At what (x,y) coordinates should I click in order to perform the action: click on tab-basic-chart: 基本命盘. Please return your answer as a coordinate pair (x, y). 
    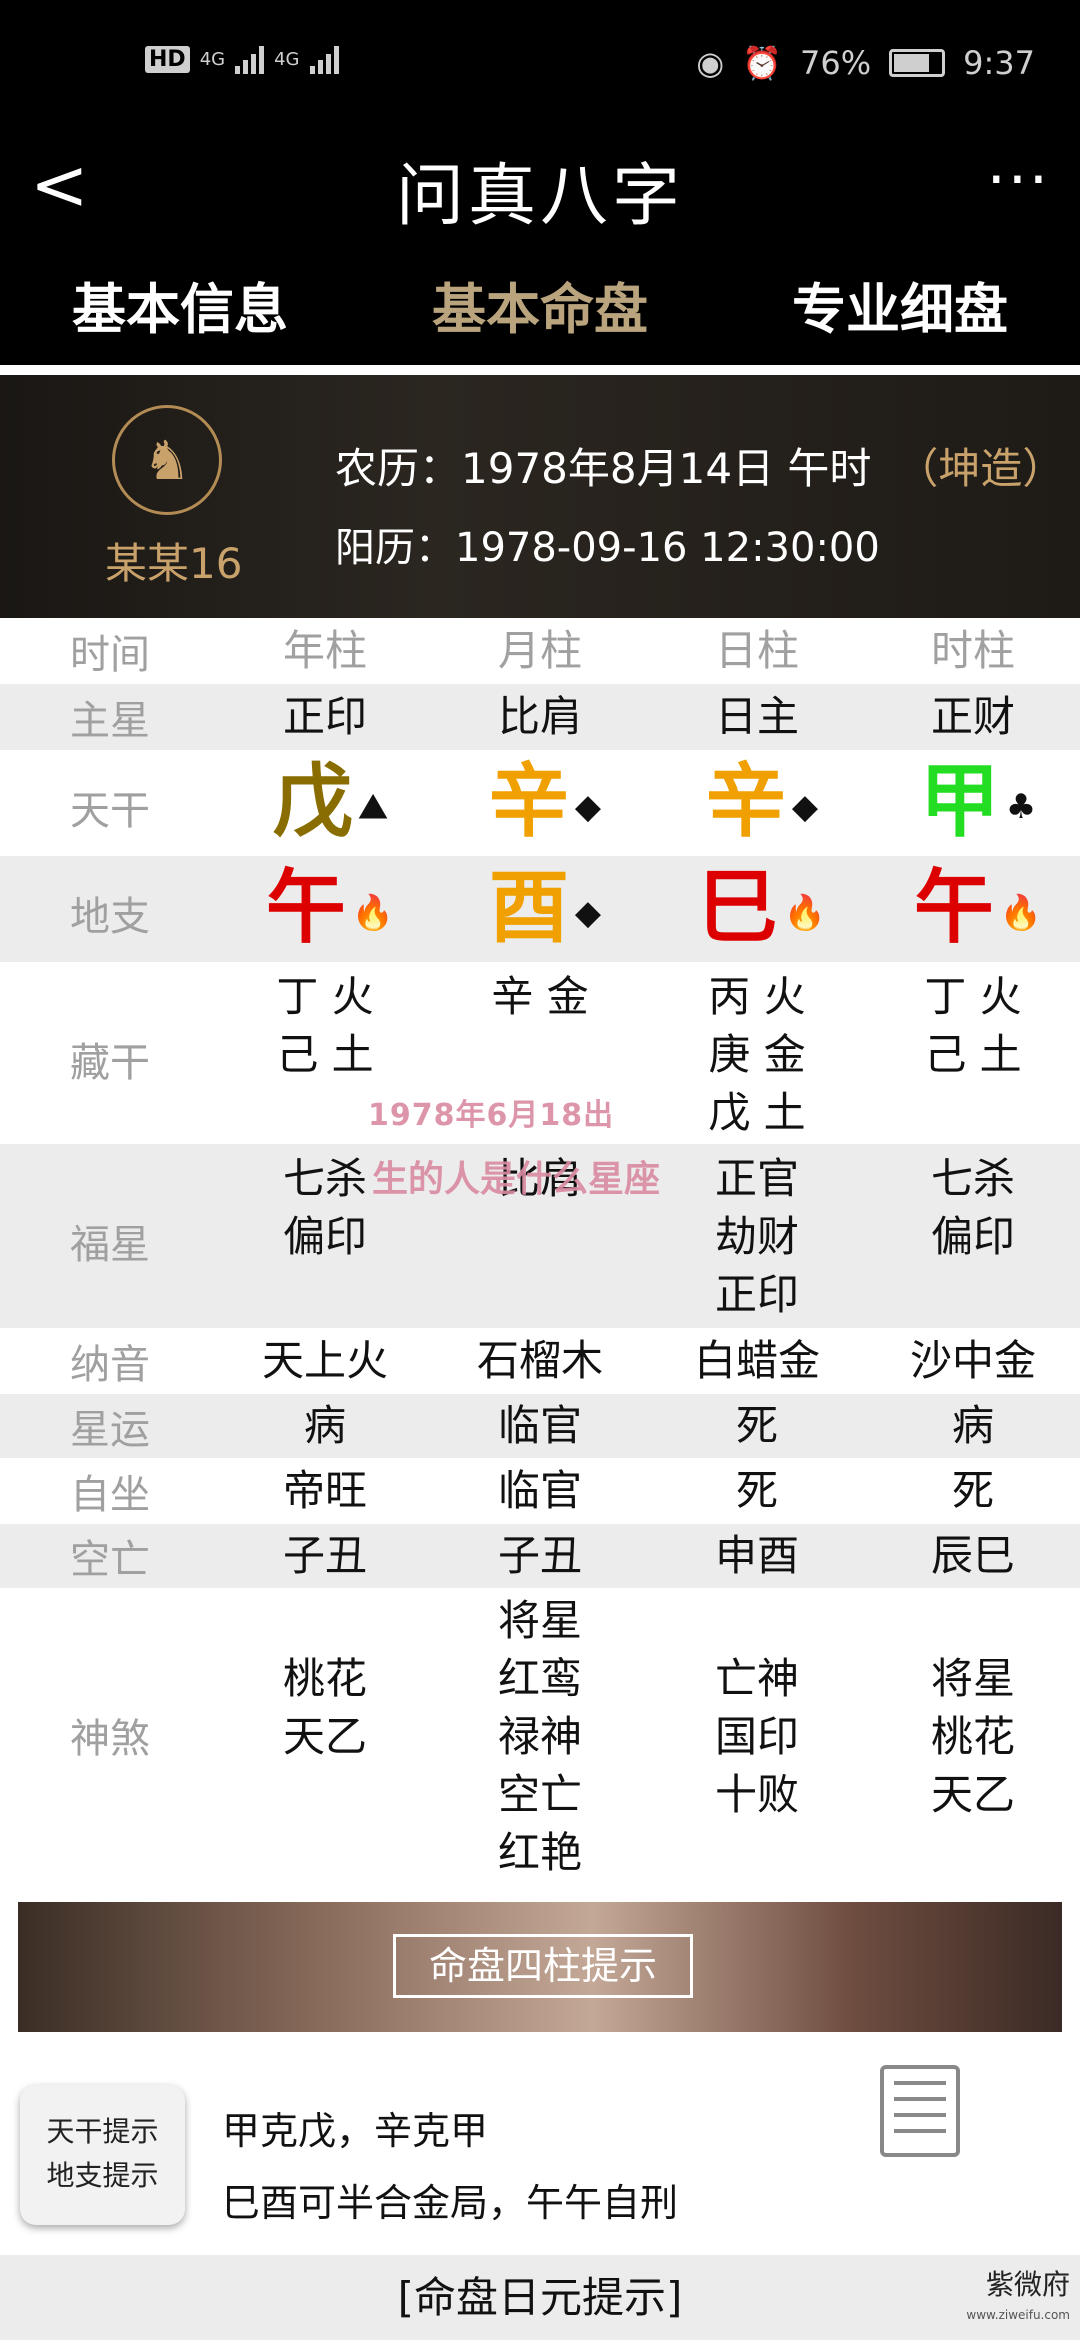
    Looking at the image, I should click on (540, 304).